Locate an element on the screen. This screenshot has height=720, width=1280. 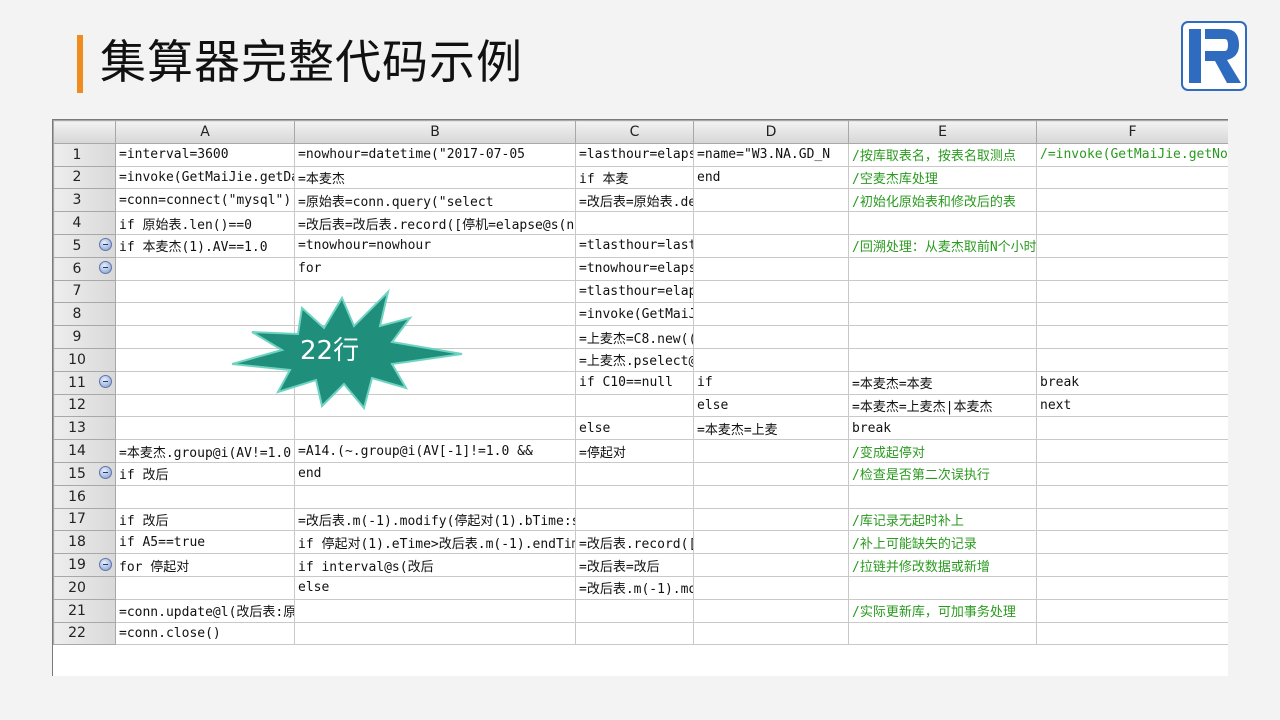
cell-c6: =tnowhour=elapse@s(tnowhour,-interval) is located at coordinates (634, 268).